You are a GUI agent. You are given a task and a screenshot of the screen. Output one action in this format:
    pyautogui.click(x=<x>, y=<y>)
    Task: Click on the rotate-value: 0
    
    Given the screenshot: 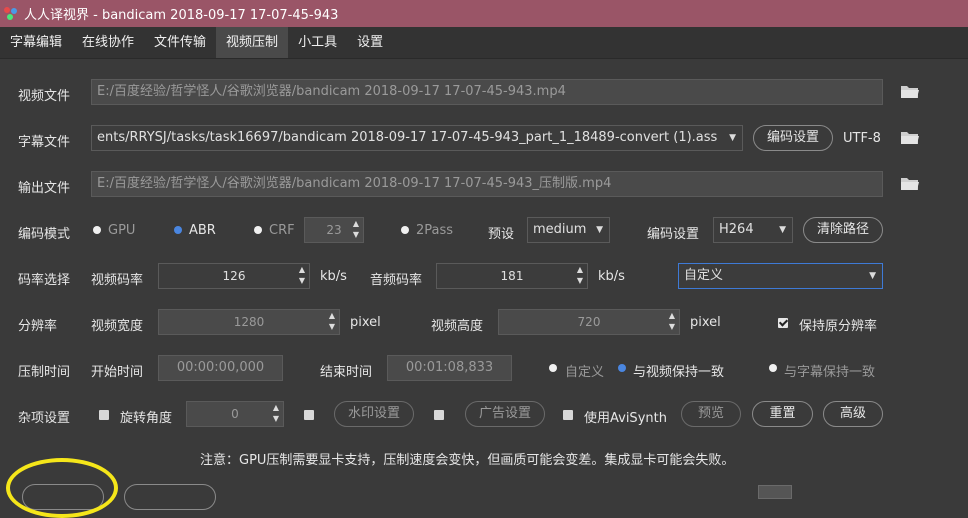 What is the action you would take?
    pyautogui.click(x=235, y=414)
    